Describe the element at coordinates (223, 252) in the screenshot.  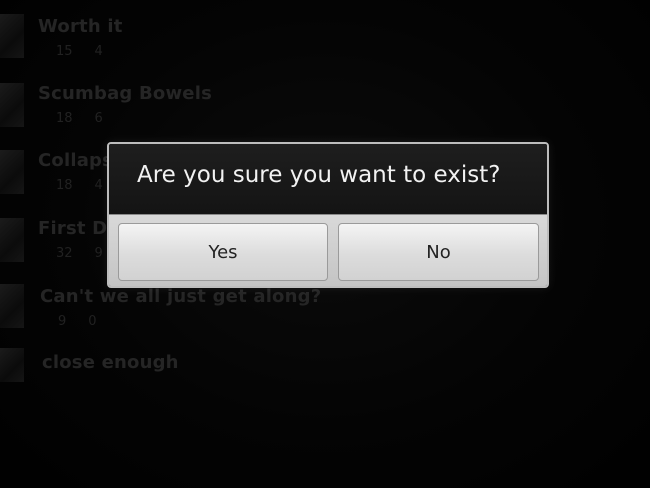
I see `yes-button: Yes` at that location.